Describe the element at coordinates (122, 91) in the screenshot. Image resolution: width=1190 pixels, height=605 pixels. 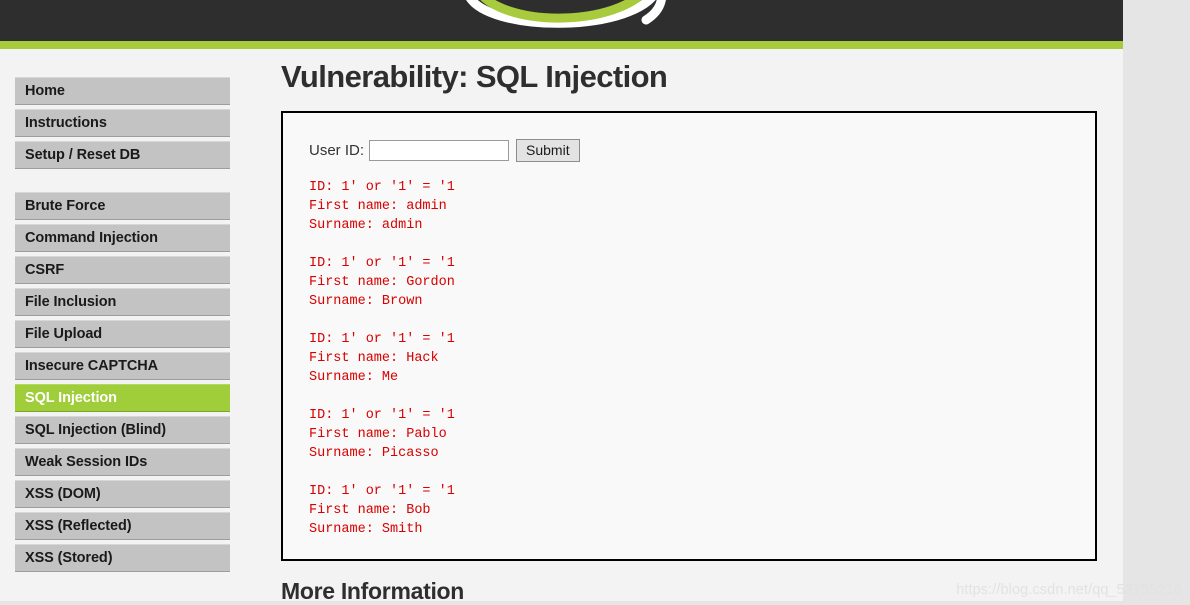
I see `sidebar-item-home: Home` at that location.